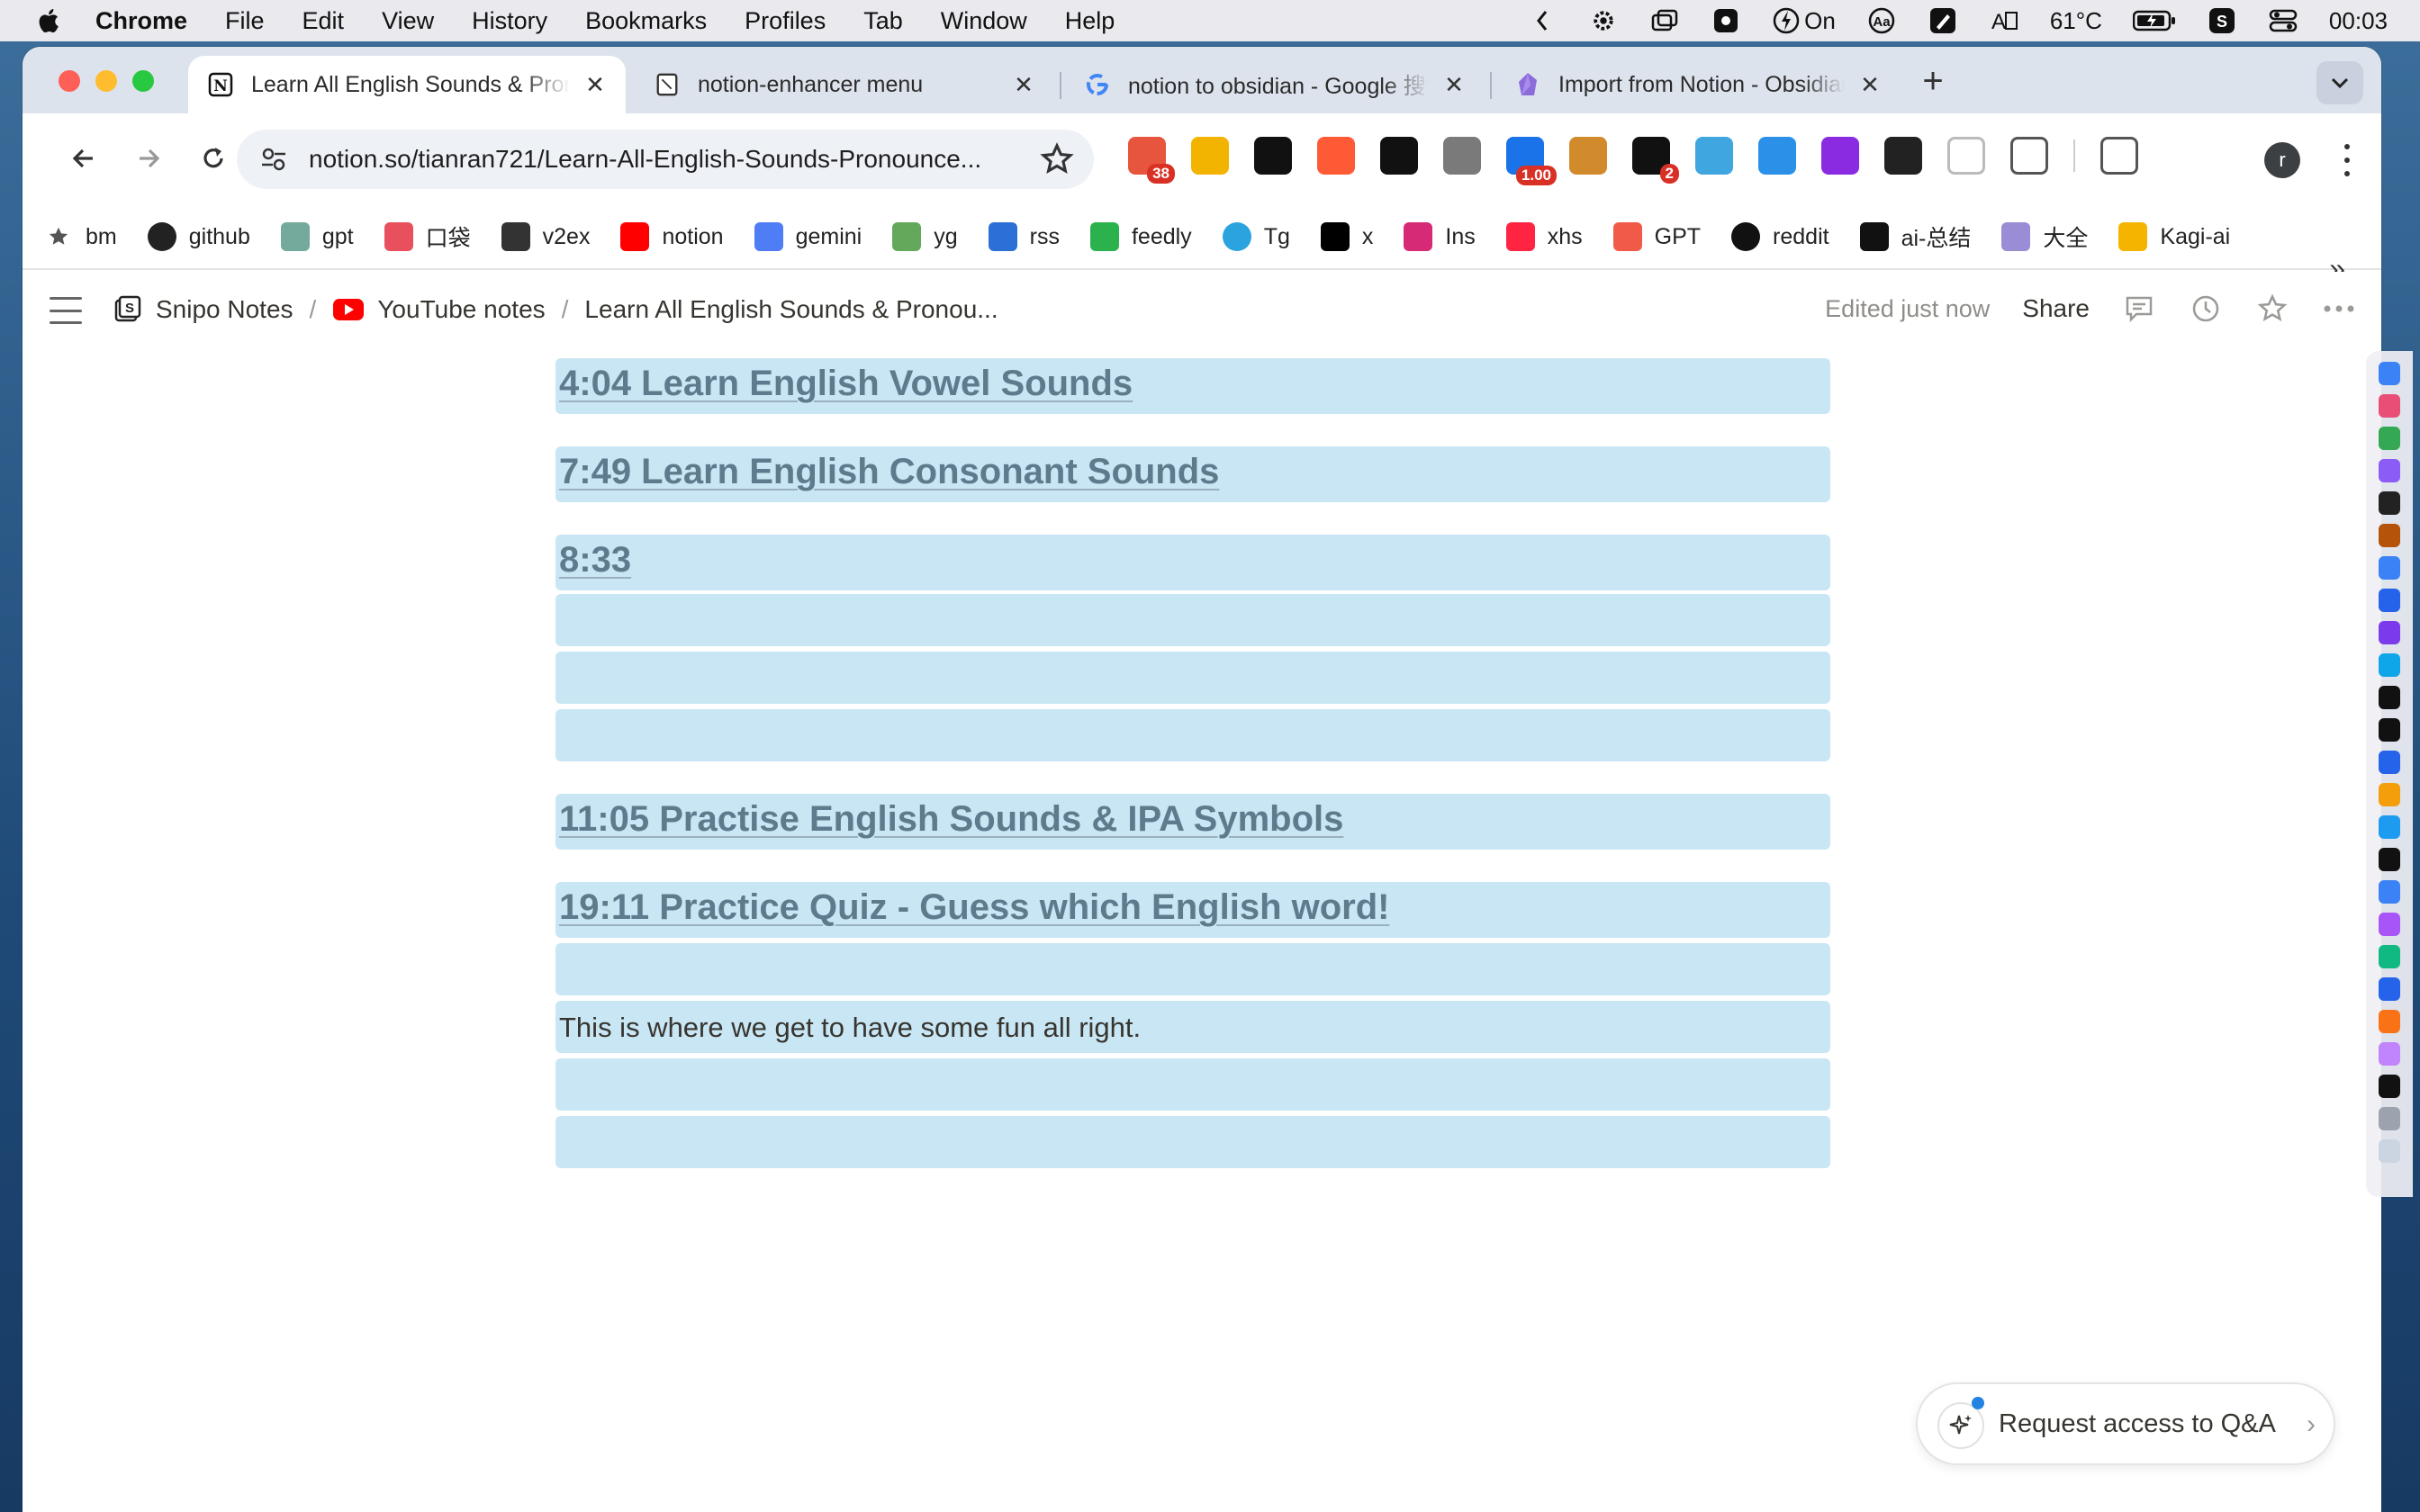 This screenshot has width=2420, height=1512. Describe the element at coordinates (2045, 236) in the screenshot. I see `bookmark-item: 大全` at that location.